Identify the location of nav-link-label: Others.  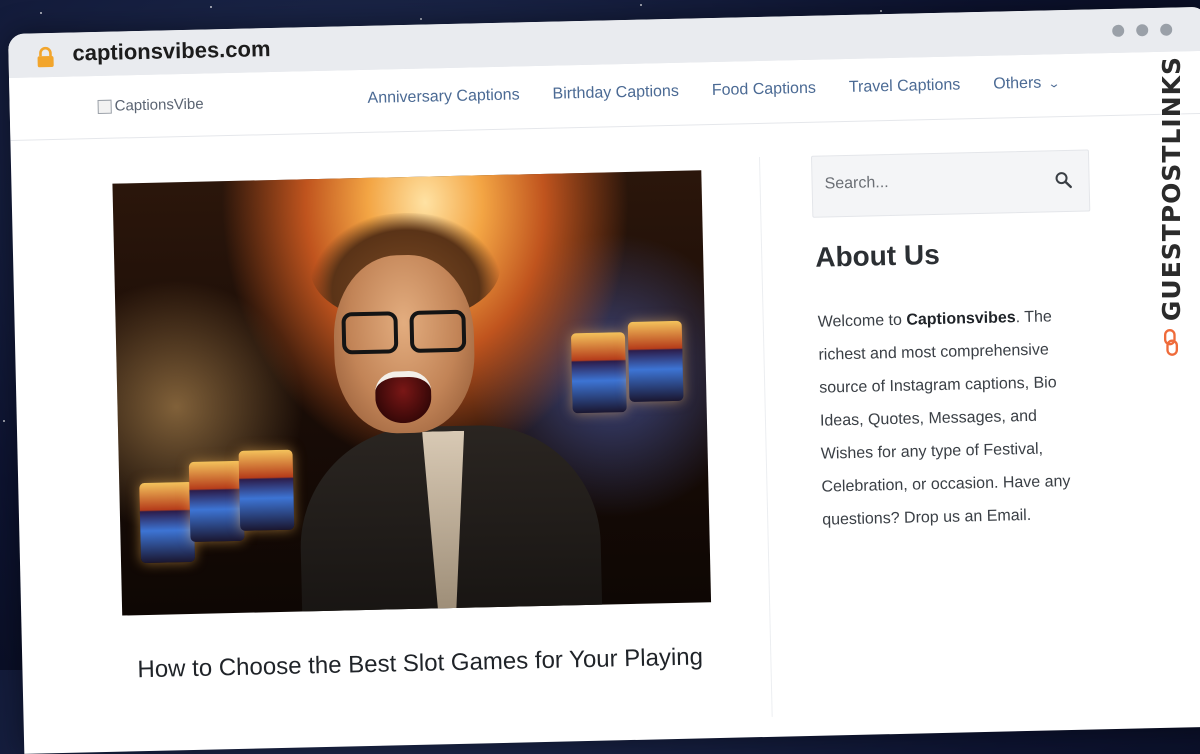
(1017, 83).